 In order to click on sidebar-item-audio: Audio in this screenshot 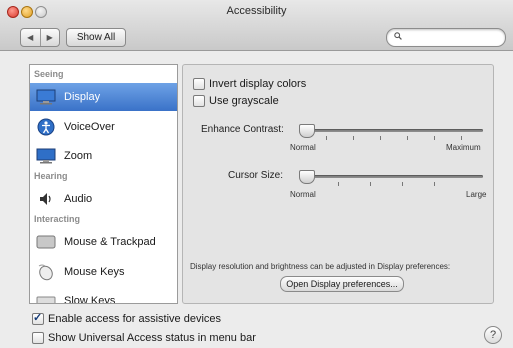, I will do `click(103, 199)`.